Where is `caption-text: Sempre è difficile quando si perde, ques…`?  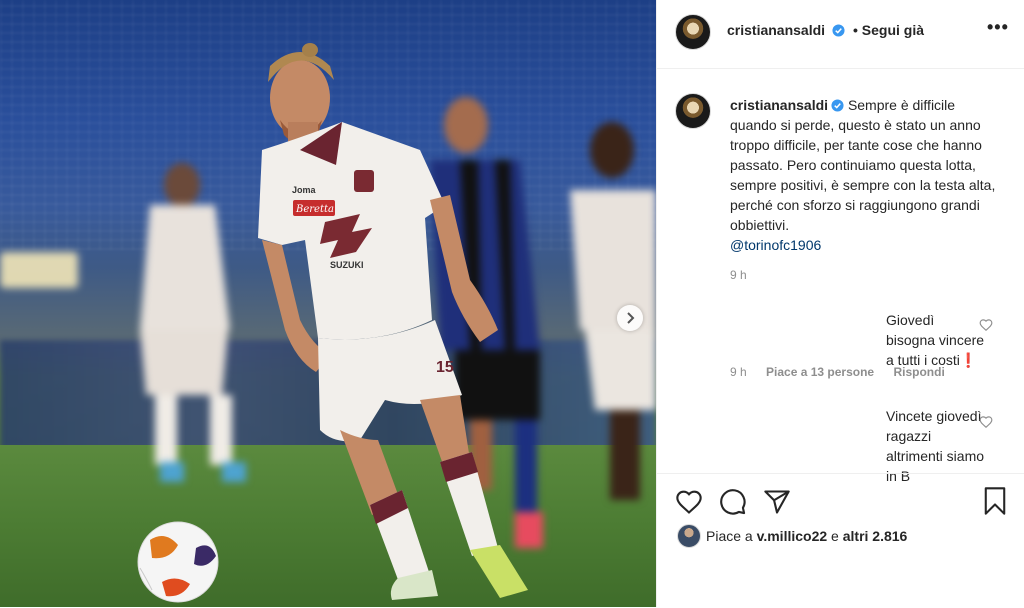
caption-text: Sempre è difficile quando si perde, ques… is located at coordinates (863, 165).